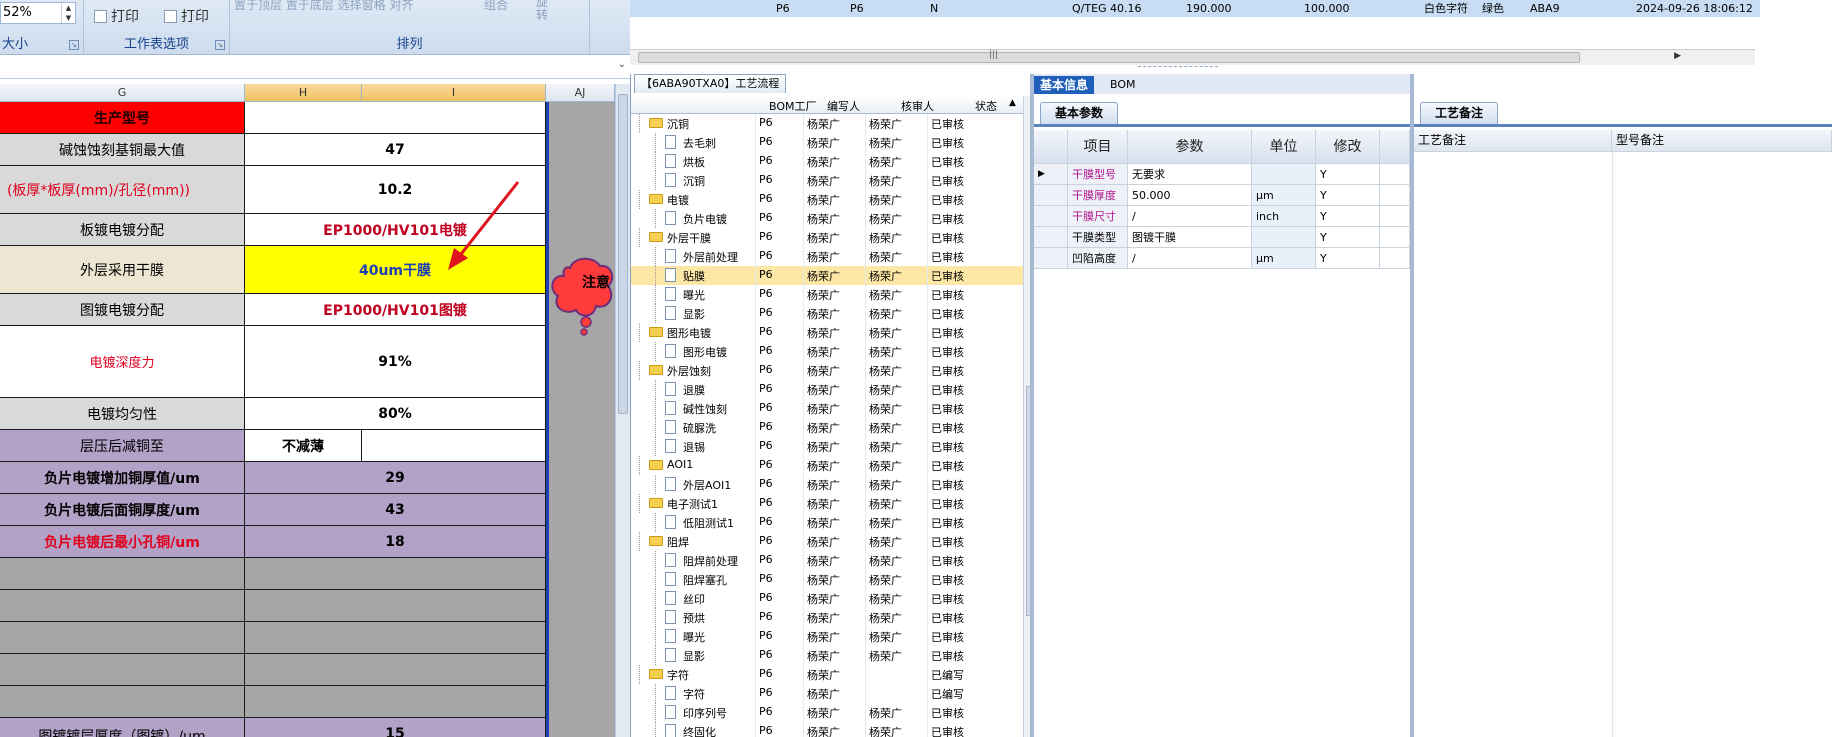  Describe the element at coordinates (827, 161) in the screenshot. I see `tree-row: 烘板 P6 杨荣广 杨荣广 已审核` at that location.